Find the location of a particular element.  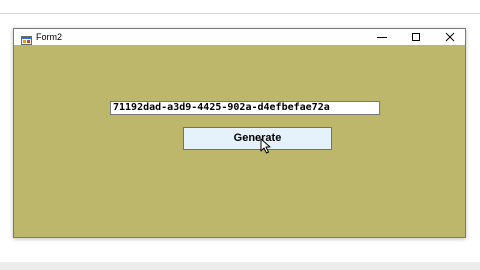

maximize-button is located at coordinates (416, 37).